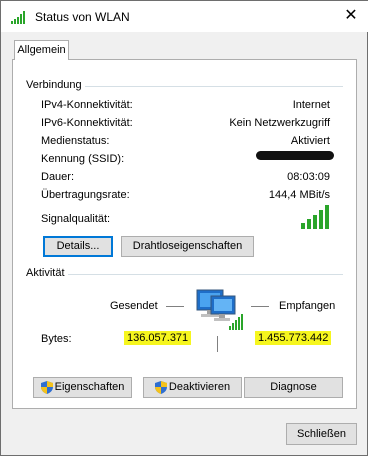 The width and height of the screenshot is (369, 457). Describe the element at coordinates (311, 105) in the screenshot. I see `value-ipv4: Internet` at that location.